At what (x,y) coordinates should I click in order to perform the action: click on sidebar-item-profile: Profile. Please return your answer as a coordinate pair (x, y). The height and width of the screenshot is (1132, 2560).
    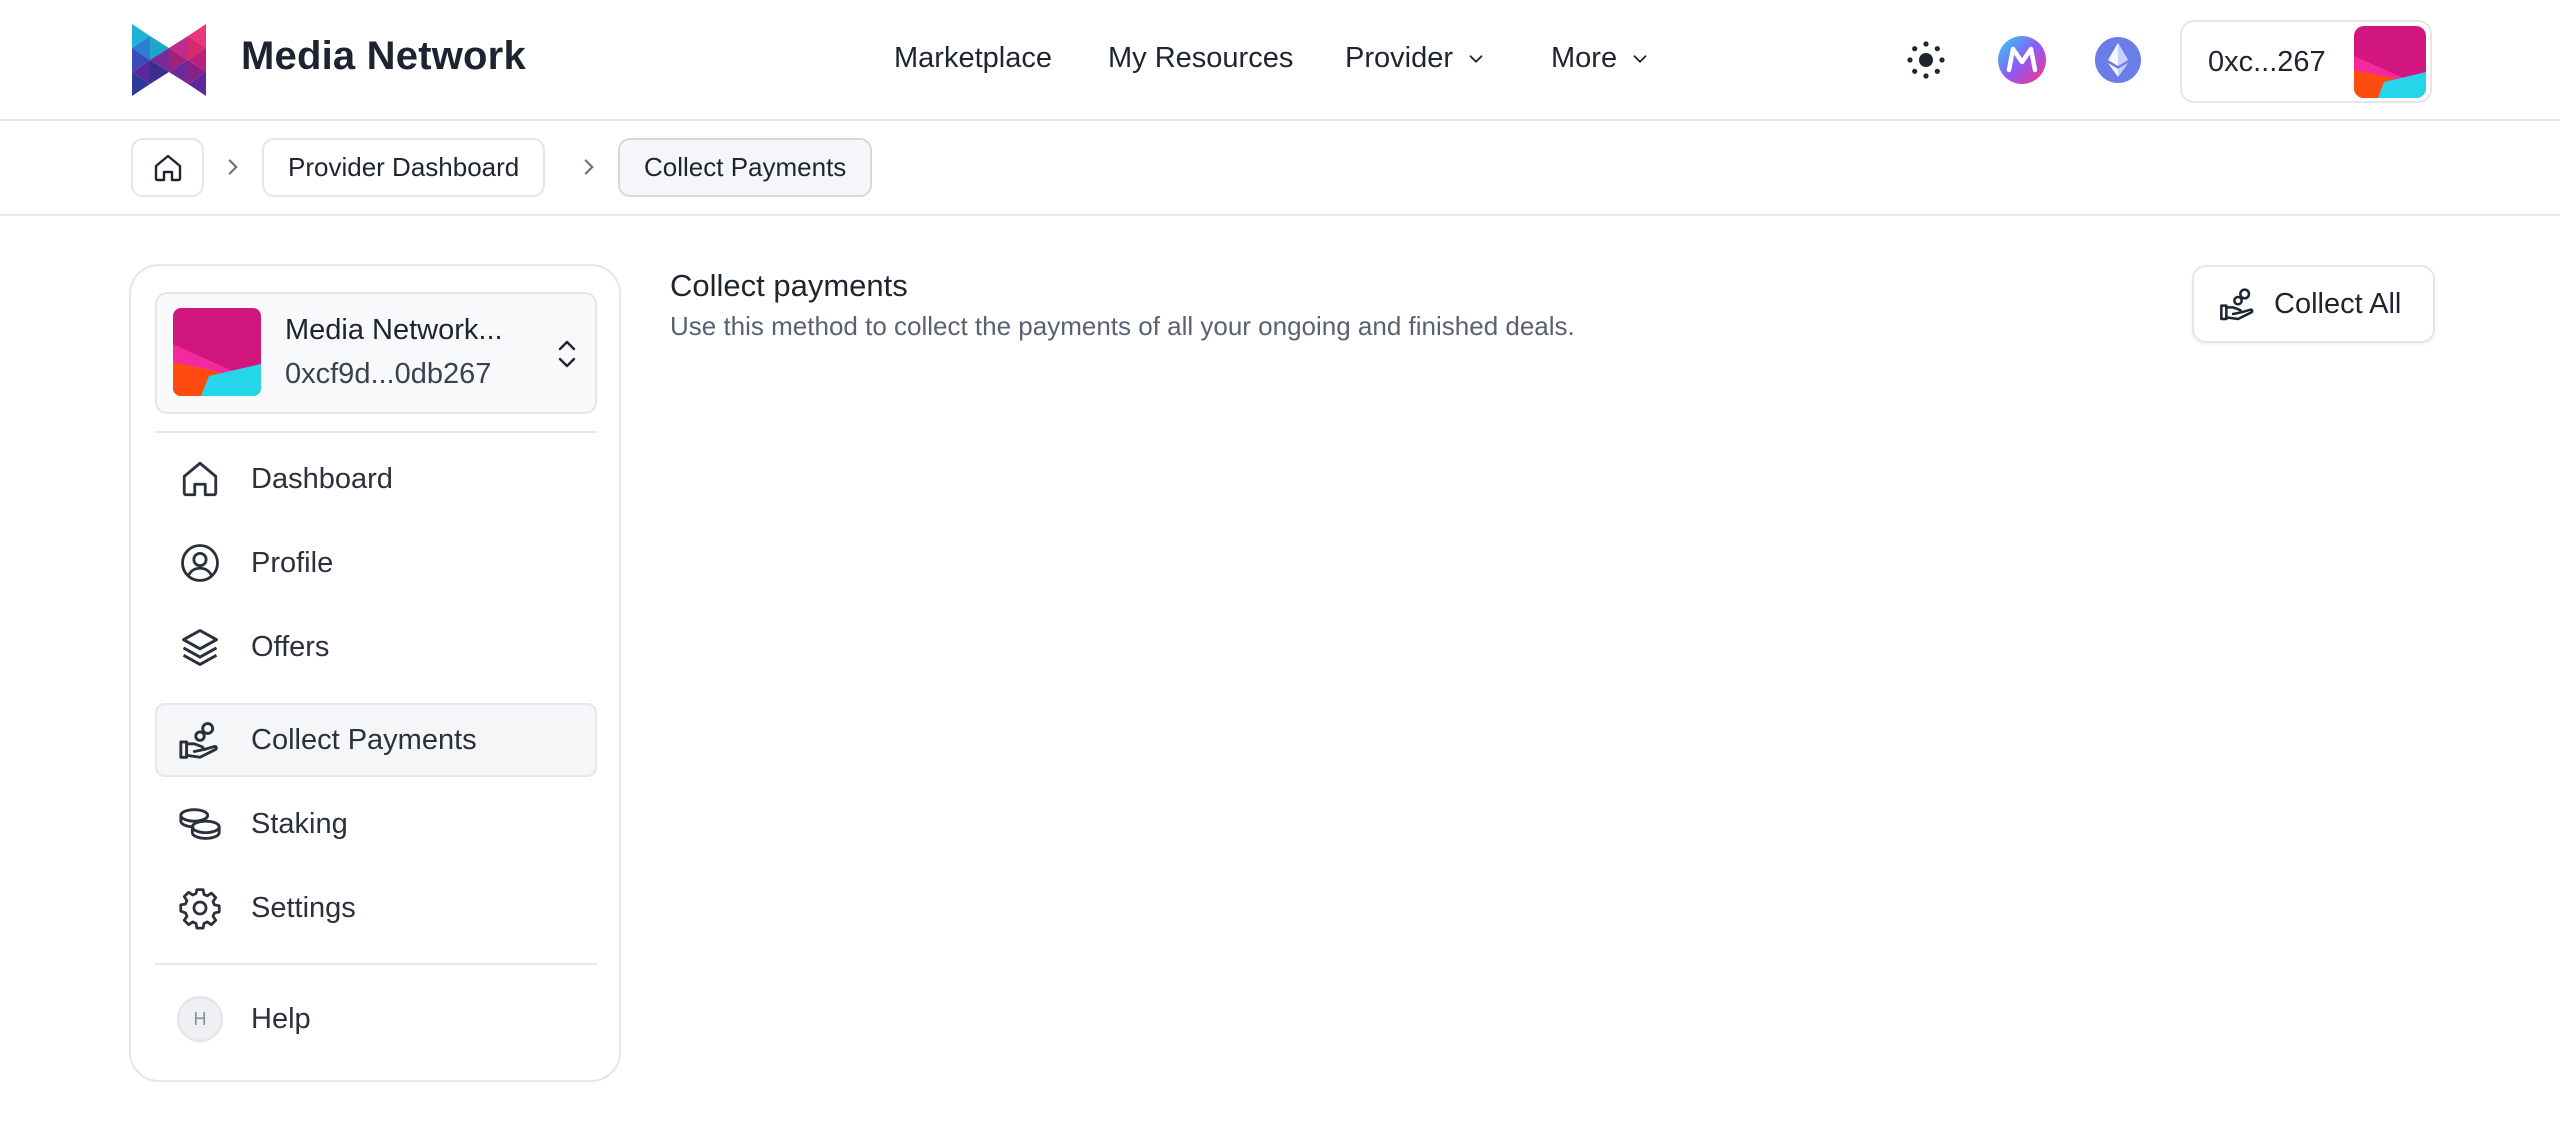
    Looking at the image, I should click on (376, 563).